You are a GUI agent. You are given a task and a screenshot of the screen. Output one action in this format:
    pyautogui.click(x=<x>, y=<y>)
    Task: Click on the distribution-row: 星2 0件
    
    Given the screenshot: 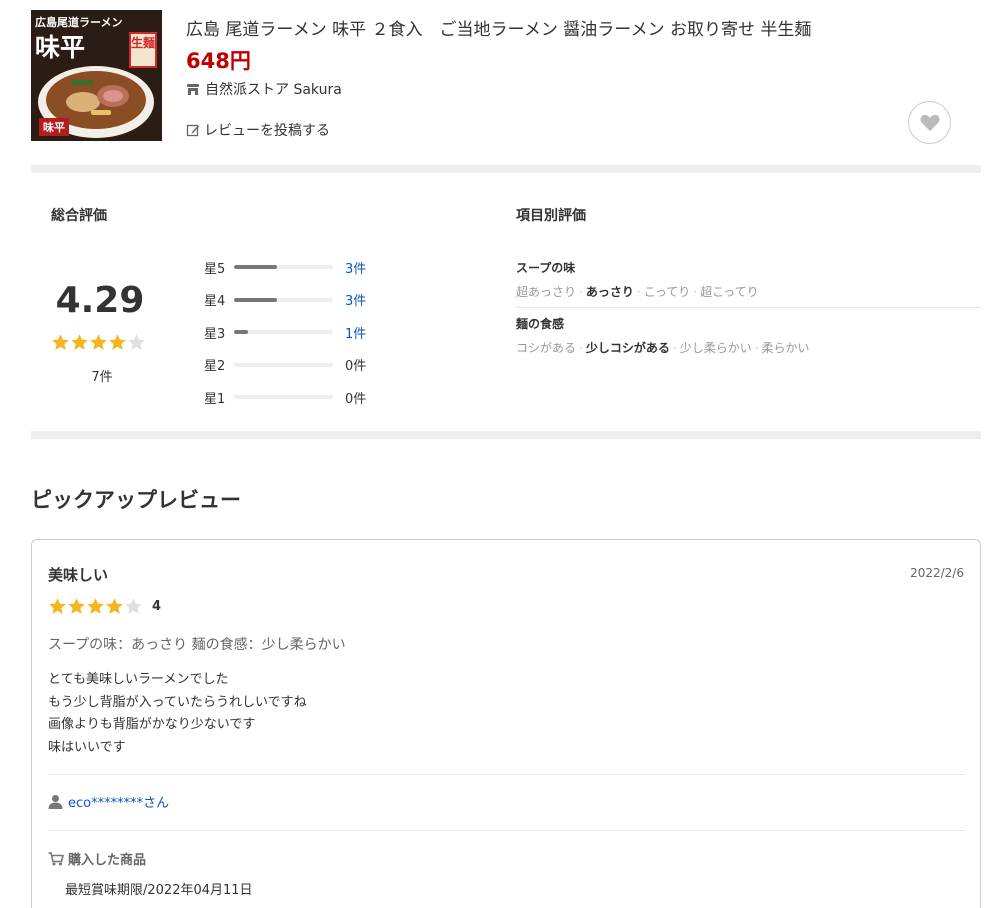 What is the action you would take?
    pyautogui.click(x=285, y=365)
    